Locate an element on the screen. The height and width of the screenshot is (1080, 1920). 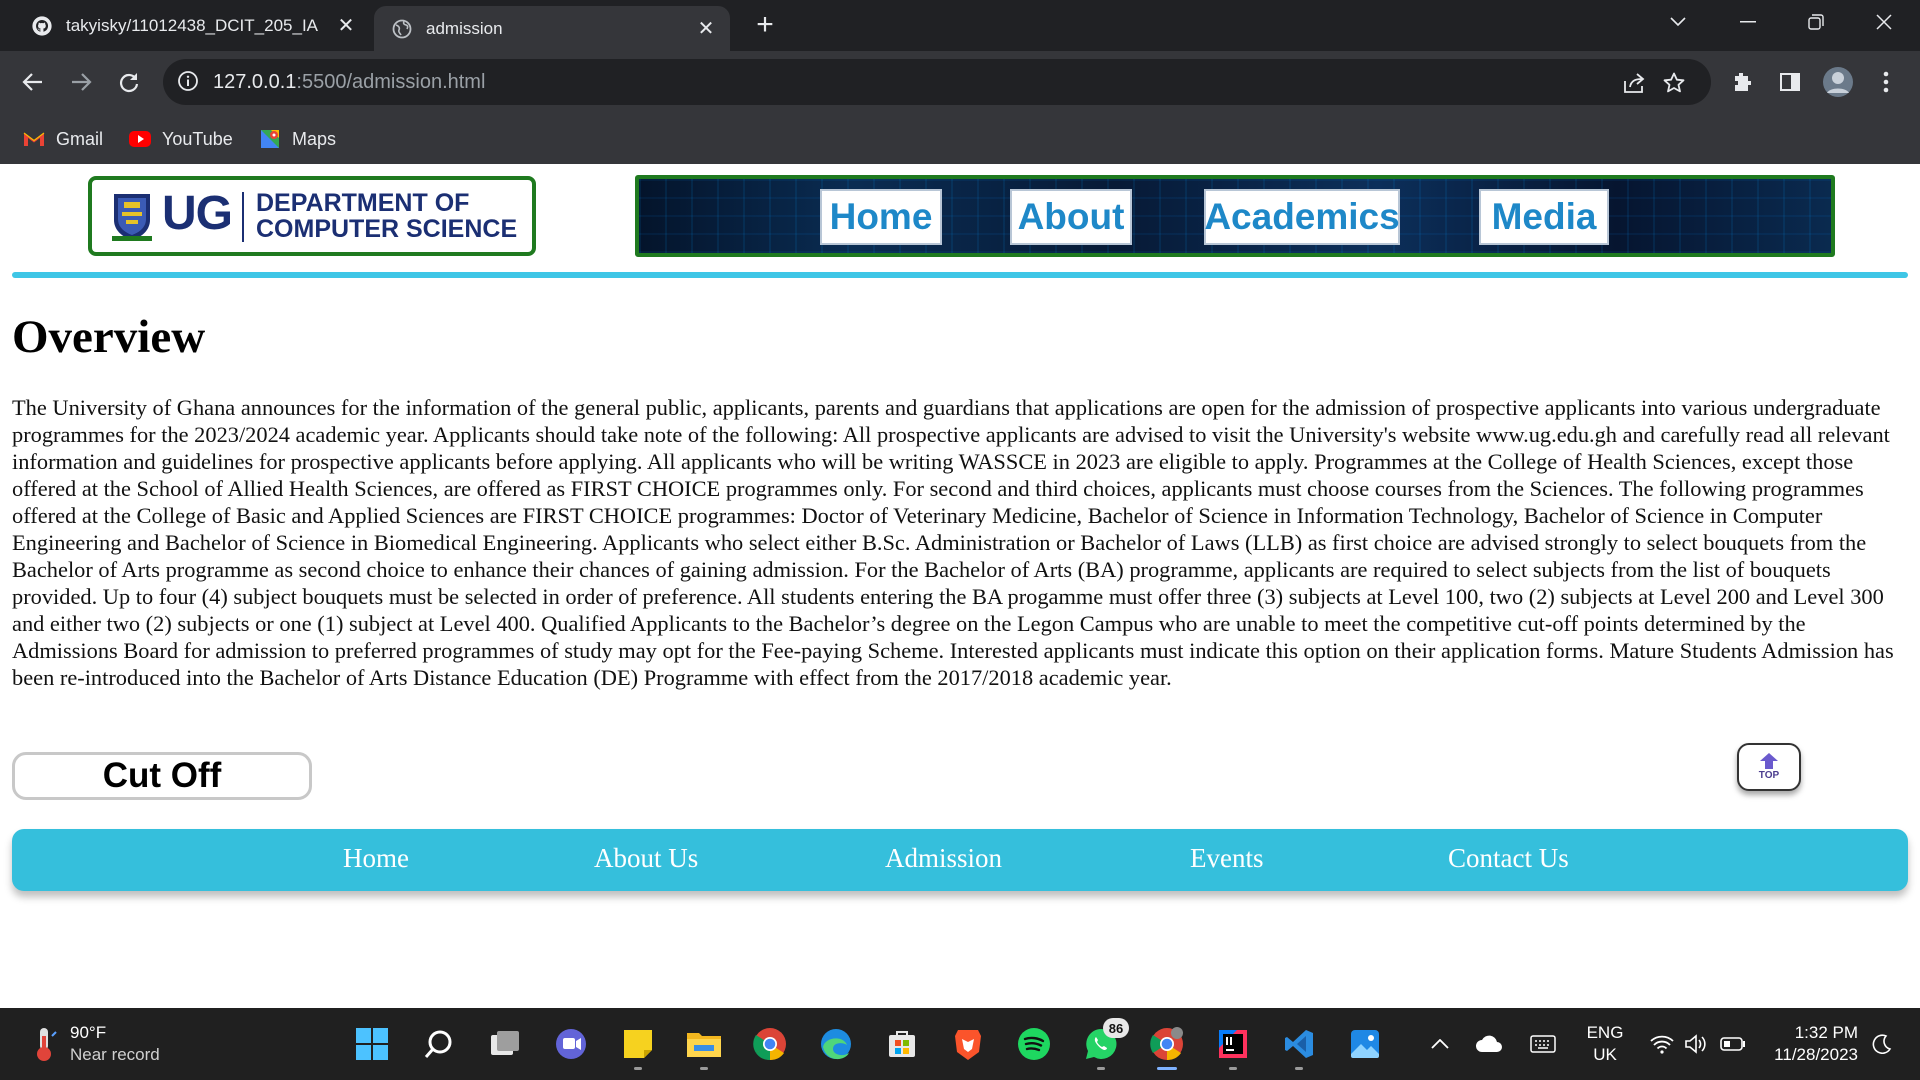
spotify-icon is located at coordinates (1034, 1044).